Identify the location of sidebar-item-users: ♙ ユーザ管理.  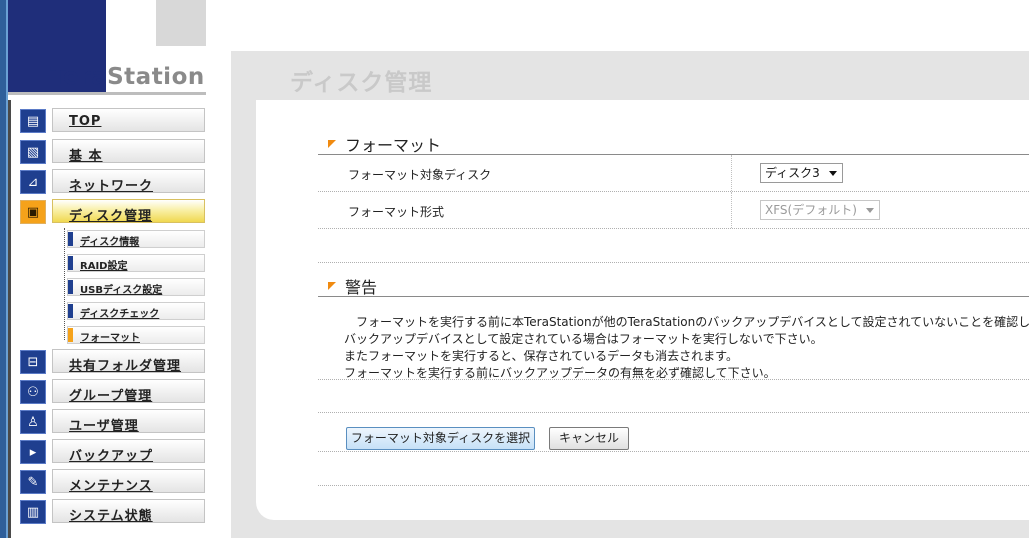
(113, 422).